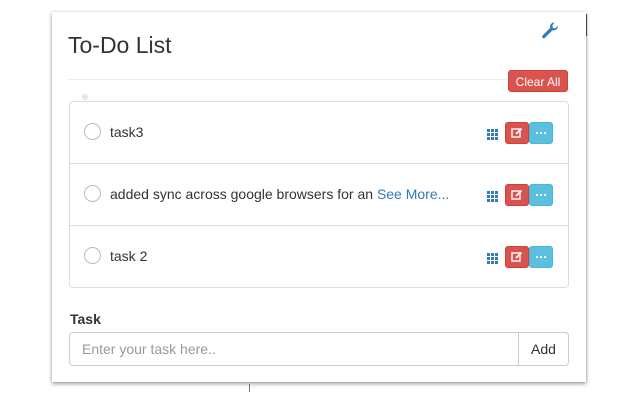  What do you see at coordinates (243, 194) in the screenshot?
I see `task-label: added sync across google browsers for an` at bounding box center [243, 194].